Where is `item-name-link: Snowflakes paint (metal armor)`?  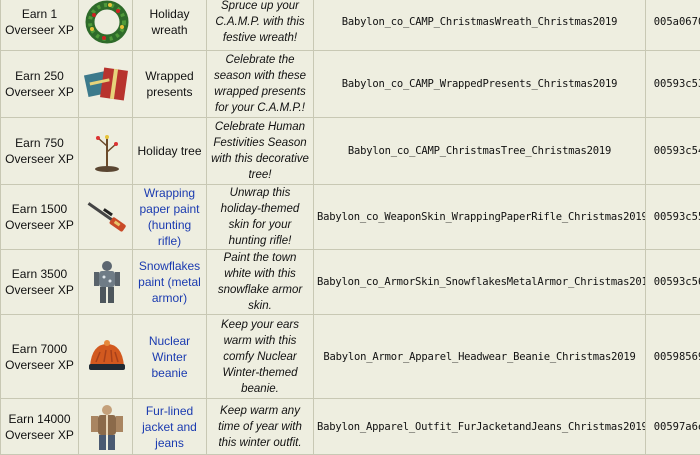 item-name-link: Snowflakes paint (metal armor) is located at coordinates (170, 282).